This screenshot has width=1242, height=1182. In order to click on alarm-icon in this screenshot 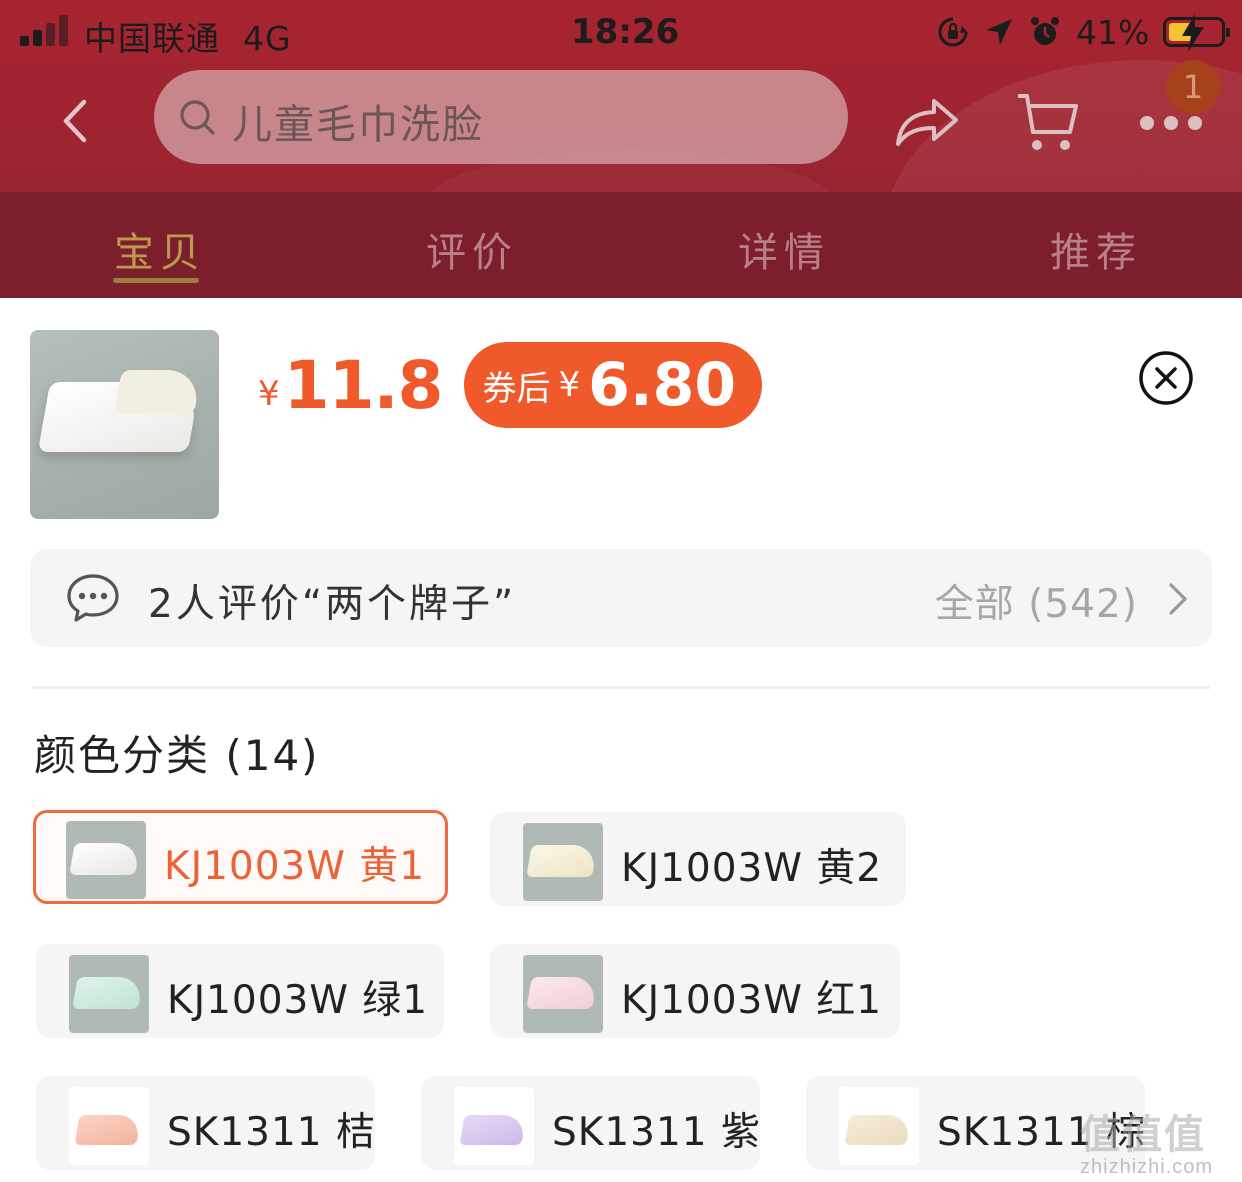, I will do `click(1045, 31)`.